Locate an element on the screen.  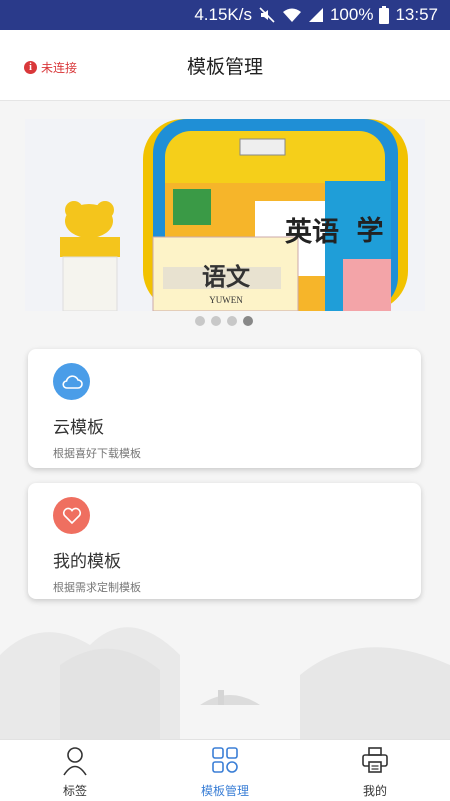
bottom-navigation: 标签 模板管理 我的 is located at coordinates (225, 770).